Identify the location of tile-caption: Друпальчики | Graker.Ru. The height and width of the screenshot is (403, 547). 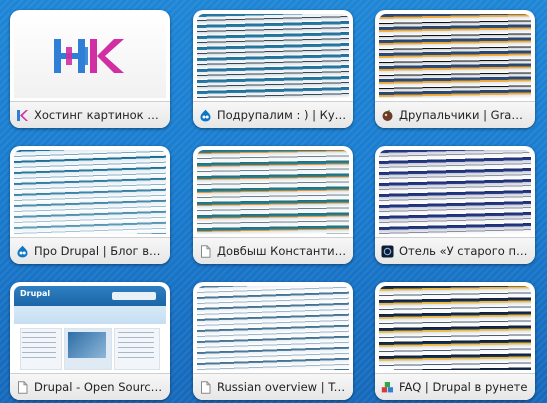
(455, 114).